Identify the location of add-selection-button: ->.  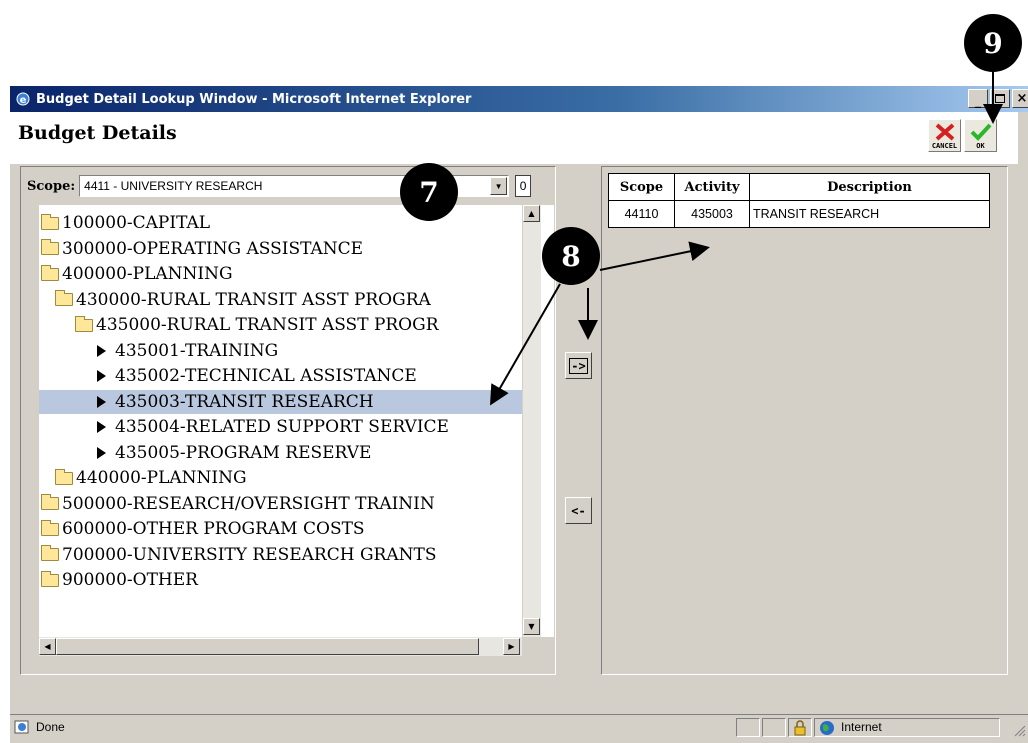
(578, 365).